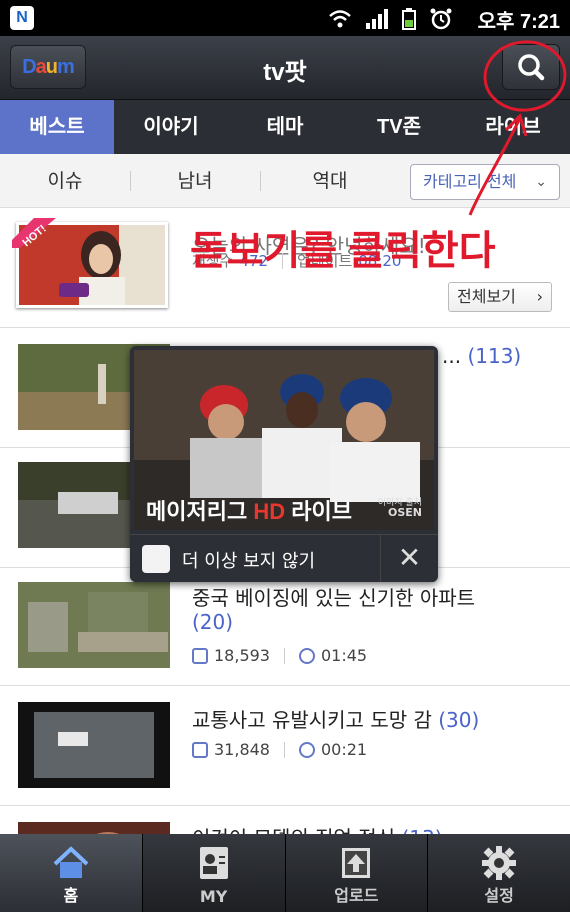 This screenshot has height=912, width=570. What do you see at coordinates (356, 863) in the screenshot?
I see `upload-icon` at bounding box center [356, 863].